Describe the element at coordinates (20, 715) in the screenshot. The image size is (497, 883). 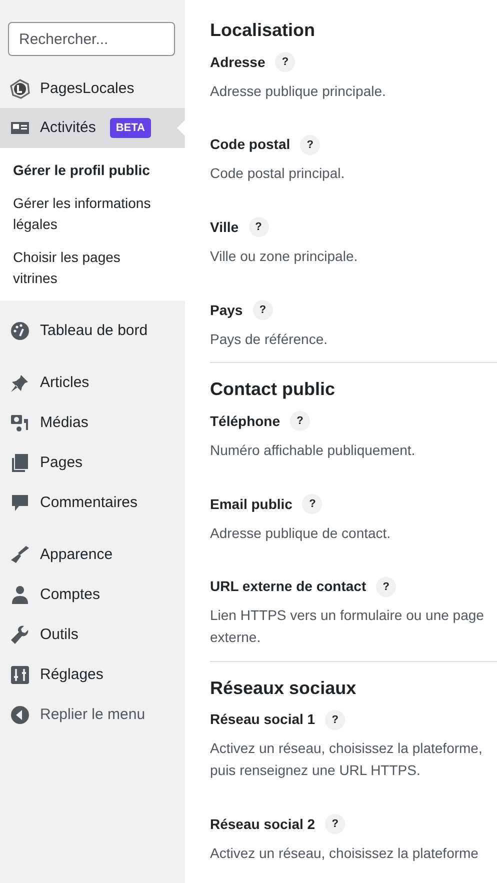
I see `collapse-icon` at that location.